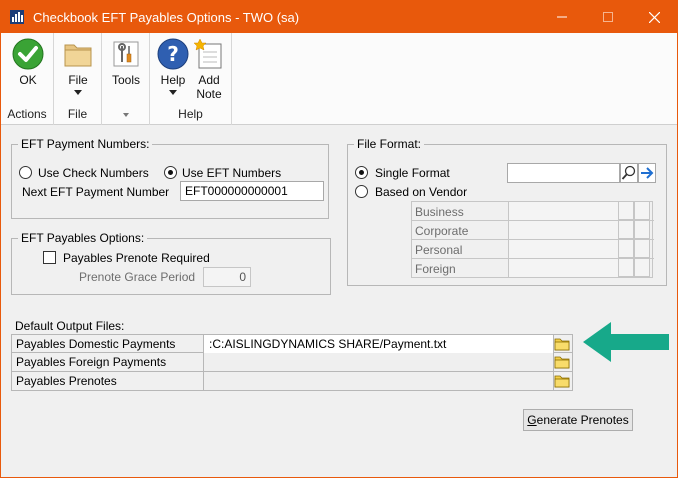 This screenshot has height=478, width=678. I want to click on maximize-button, so click(608, 17).